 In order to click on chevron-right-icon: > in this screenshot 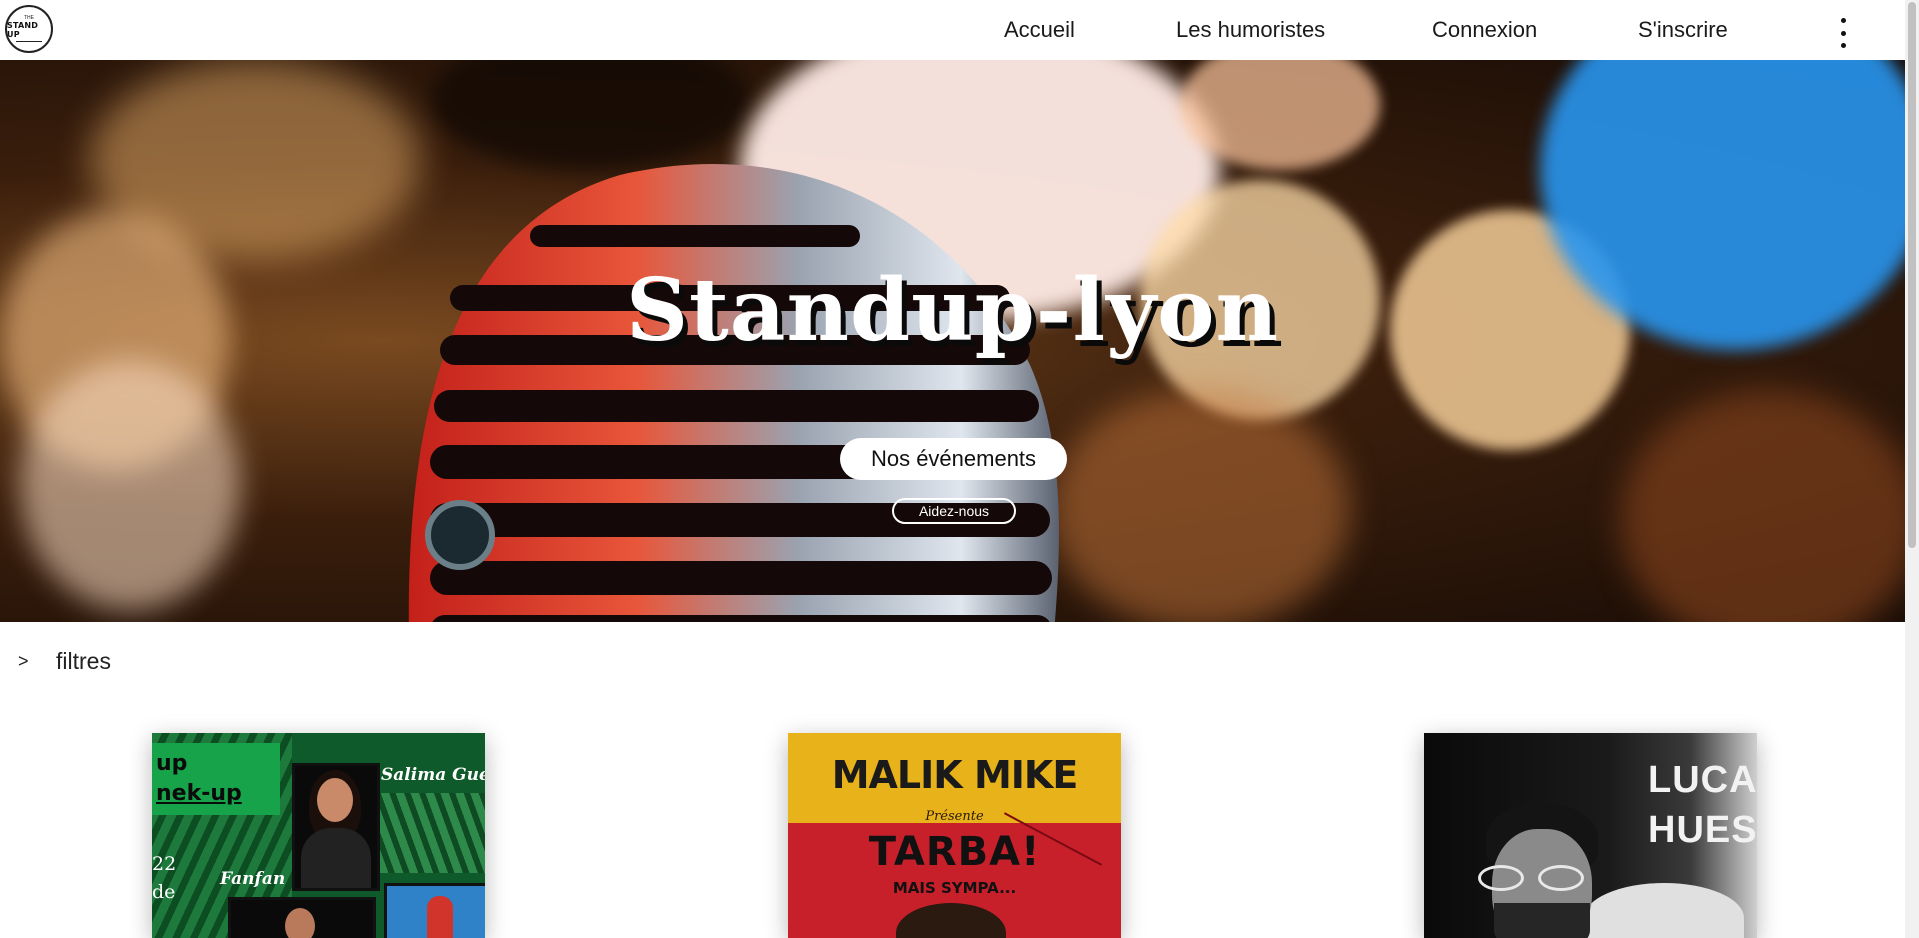, I will do `click(23, 661)`.